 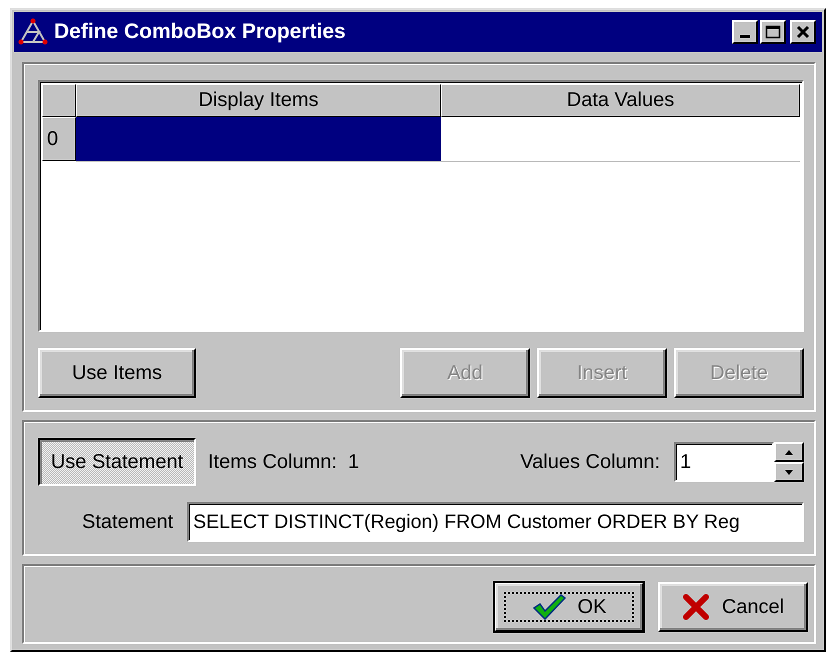 I want to click on maximize-icon, so click(x=773, y=32).